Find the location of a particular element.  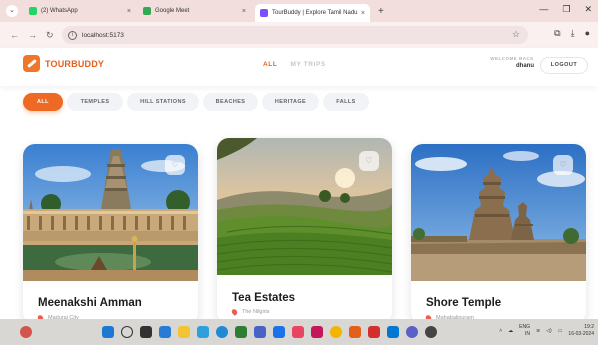

tab-title: (2) WhatsApp is located at coordinates (59, 11).